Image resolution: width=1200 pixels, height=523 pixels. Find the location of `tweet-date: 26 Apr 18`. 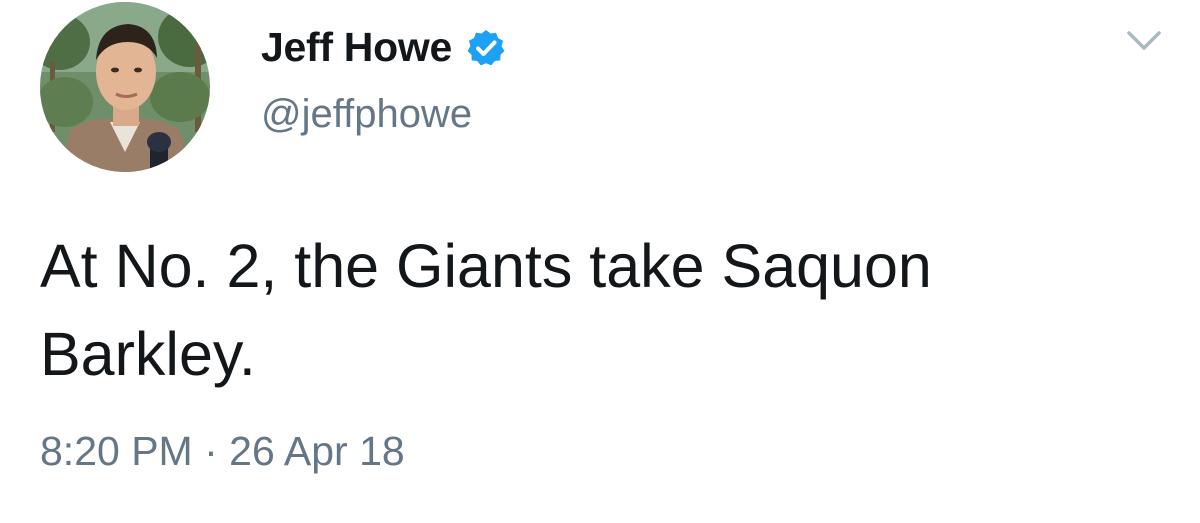

tweet-date: 26 Apr 18 is located at coordinates (317, 451).